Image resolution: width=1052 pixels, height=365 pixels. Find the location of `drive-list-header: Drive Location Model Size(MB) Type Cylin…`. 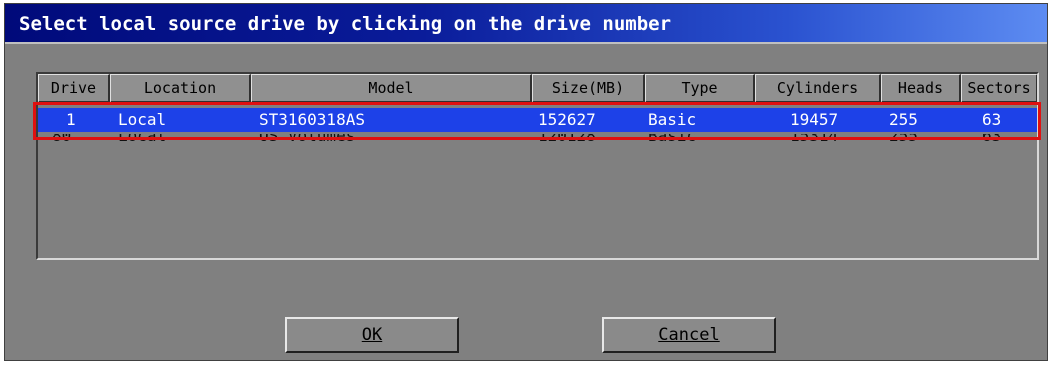

drive-list-header: Drive Location Model Size(MB) Type Cylin… is located at coordinates (537, 88).